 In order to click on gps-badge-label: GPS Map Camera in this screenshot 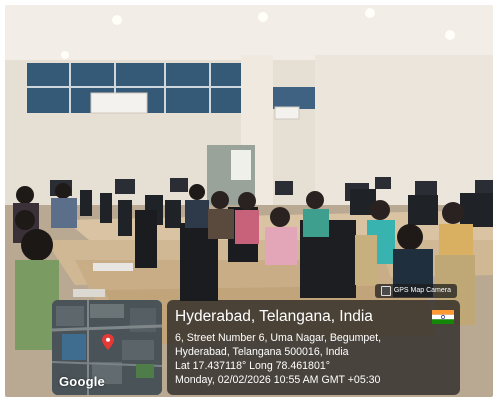, I will do `click(422, 290)`.